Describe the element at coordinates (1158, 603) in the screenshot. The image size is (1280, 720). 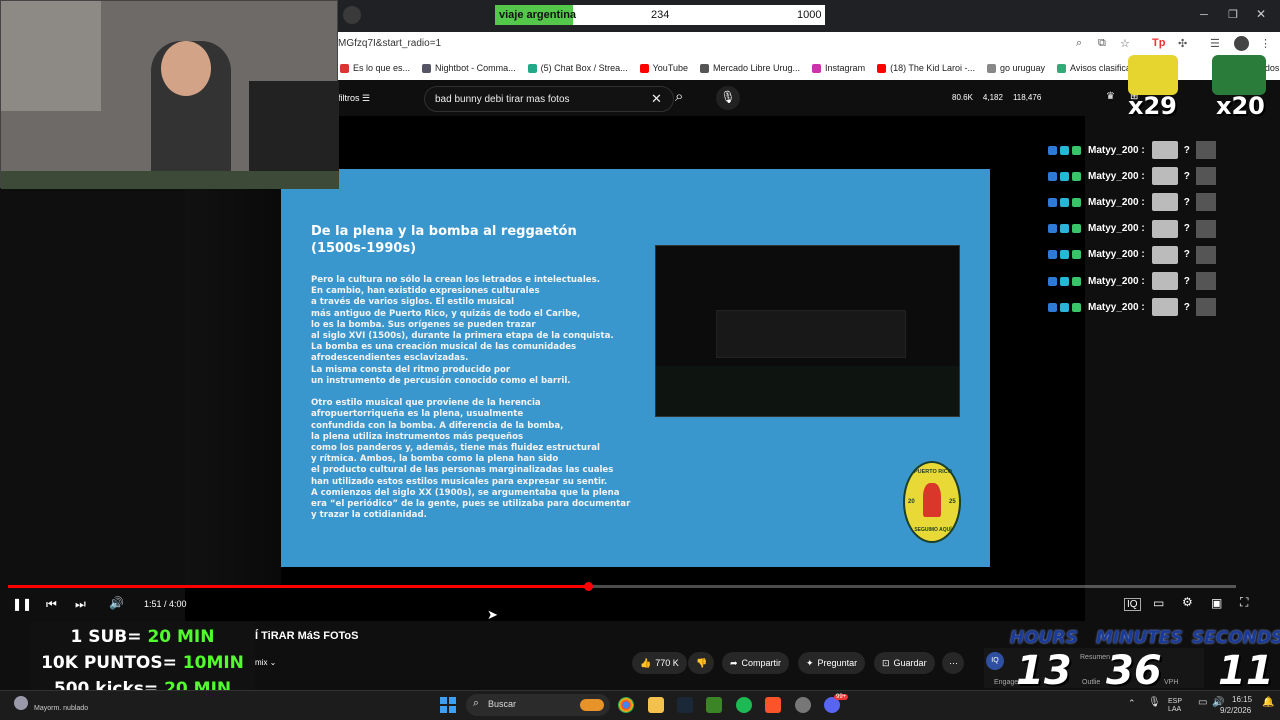
I see `subtitles-icon: ▭` at that location.